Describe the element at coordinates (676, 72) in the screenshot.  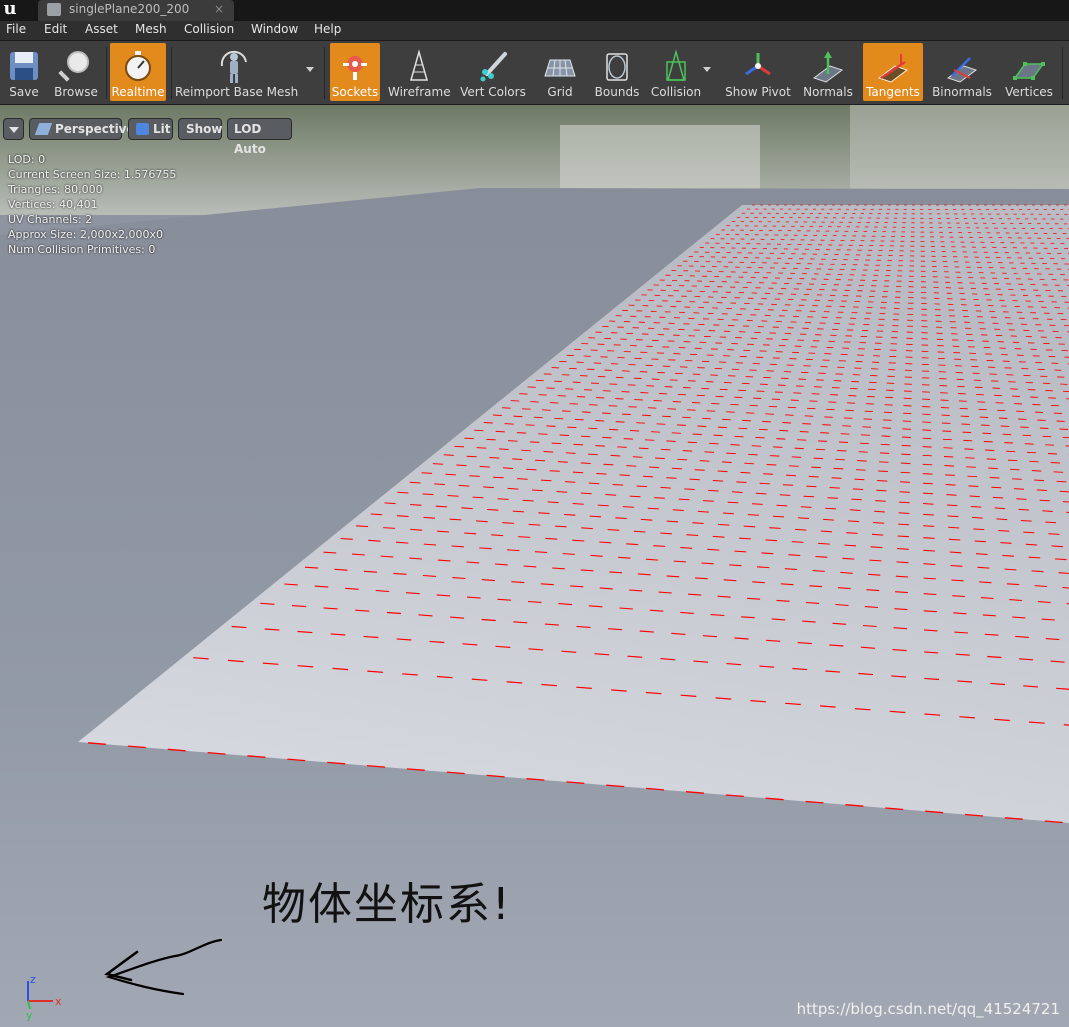
I see `collision-button: Collision` at that location.